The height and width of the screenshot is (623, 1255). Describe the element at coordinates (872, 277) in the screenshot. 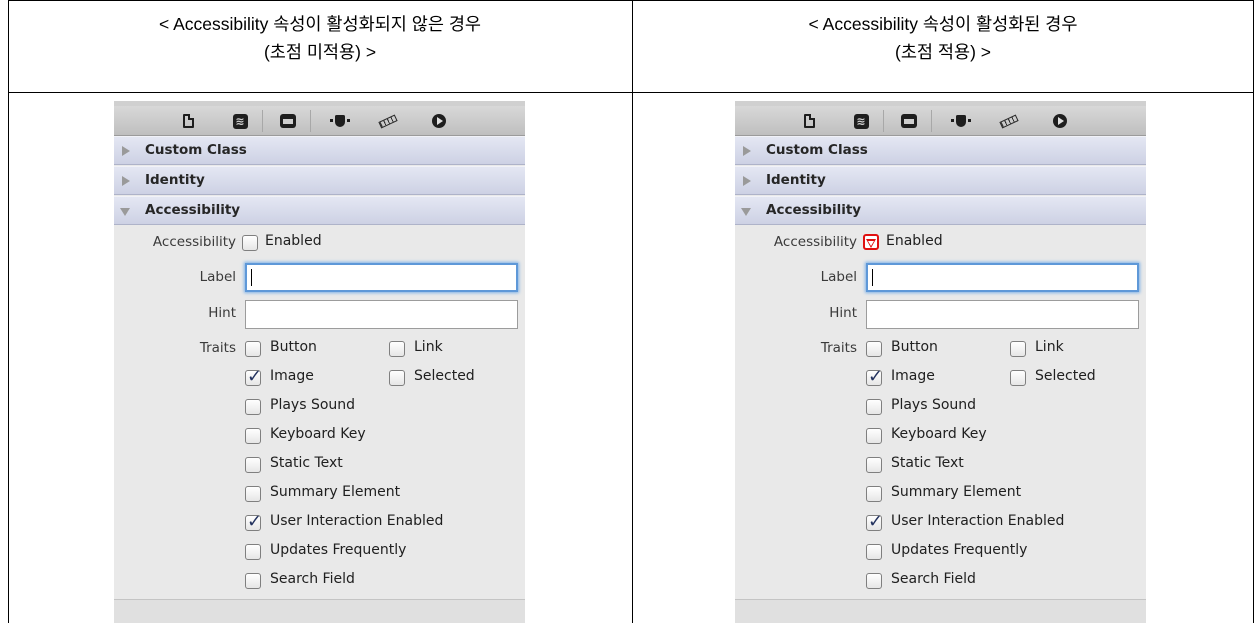

I see `text-caret` at that location.